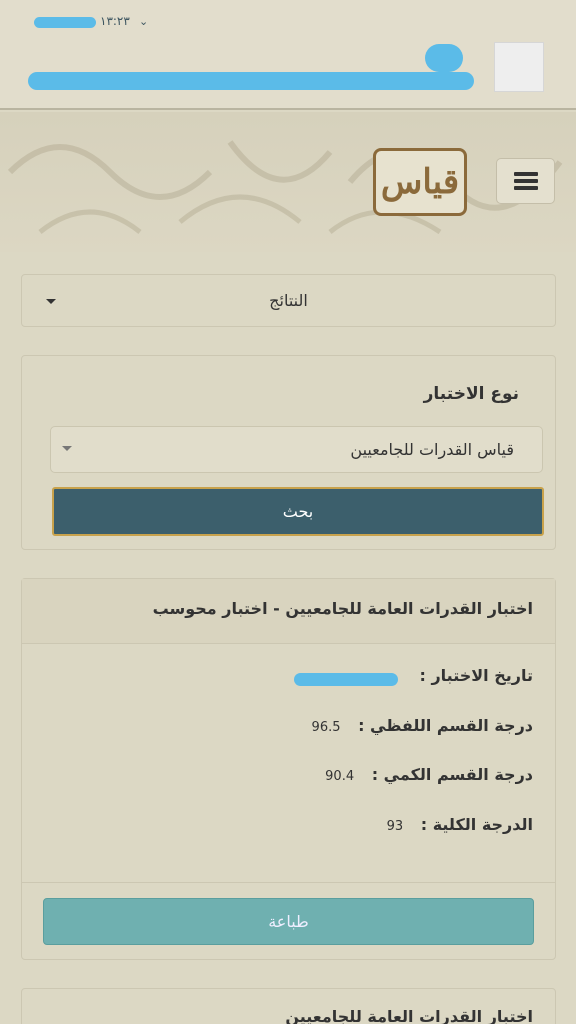  I want to click on hamburger-icon, so click(525, 181).